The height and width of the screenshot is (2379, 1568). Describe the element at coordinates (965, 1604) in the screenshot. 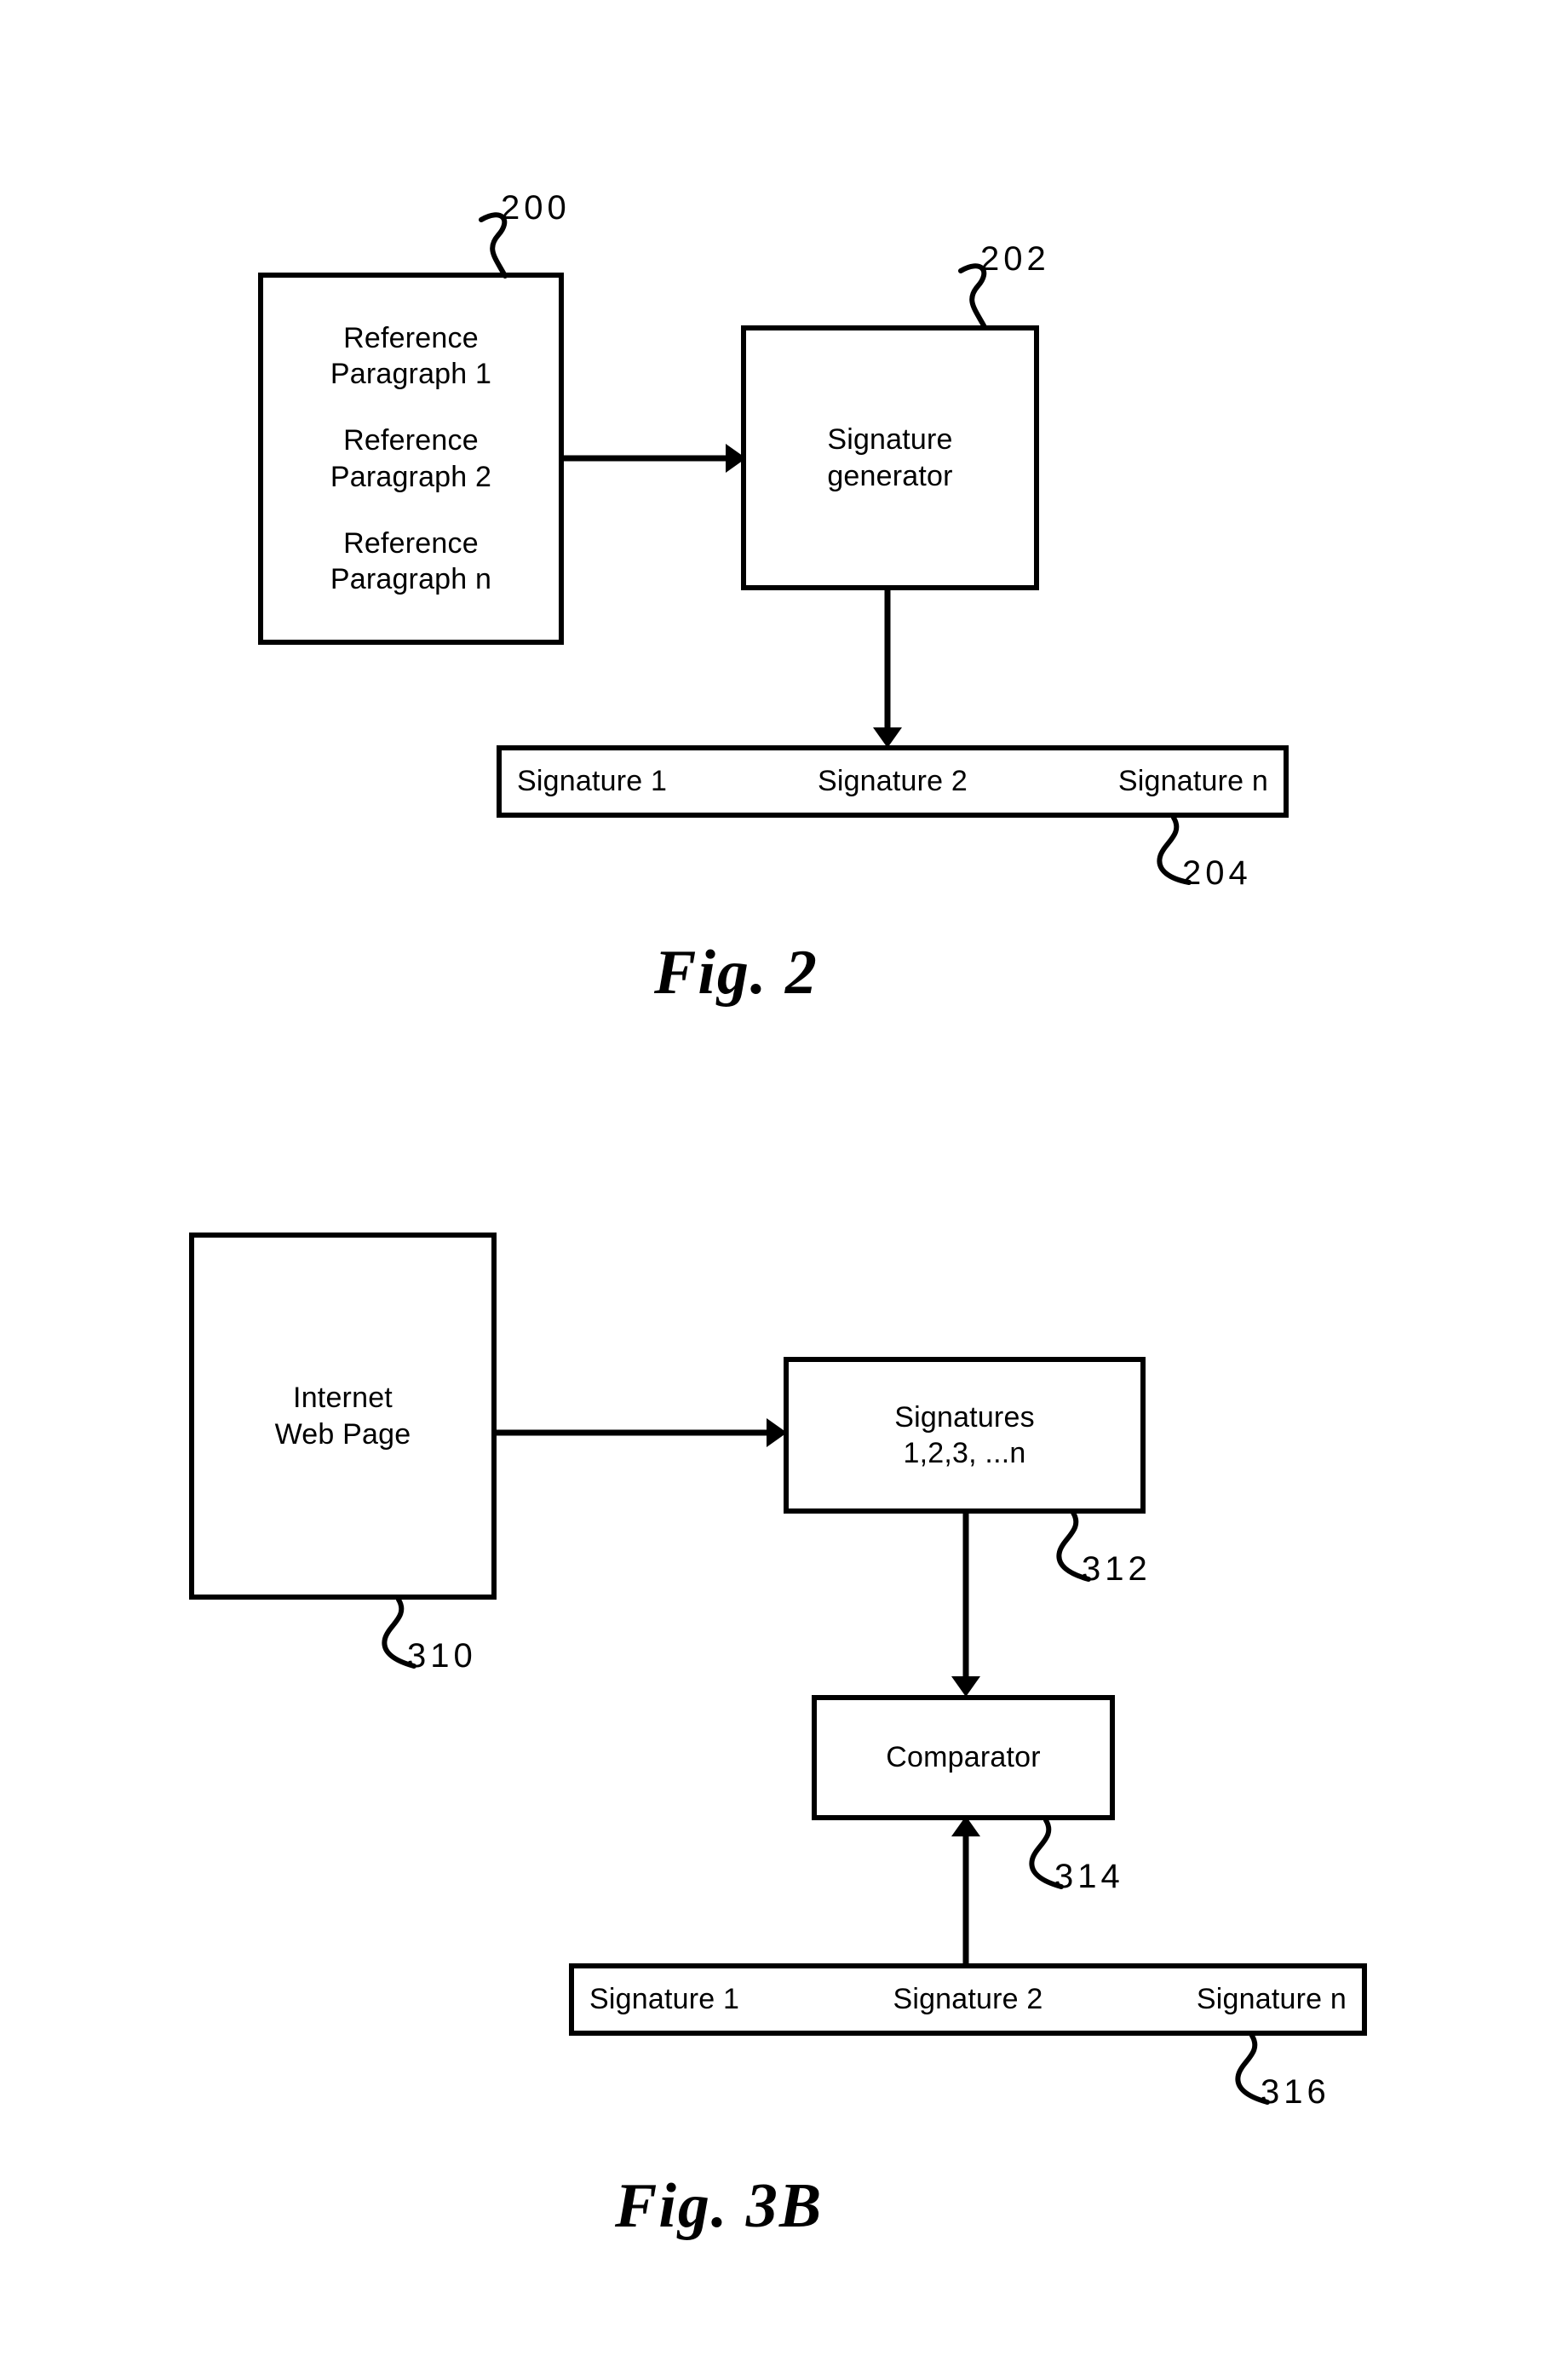

I see `arrow-signatures-to-comparator` at that location.